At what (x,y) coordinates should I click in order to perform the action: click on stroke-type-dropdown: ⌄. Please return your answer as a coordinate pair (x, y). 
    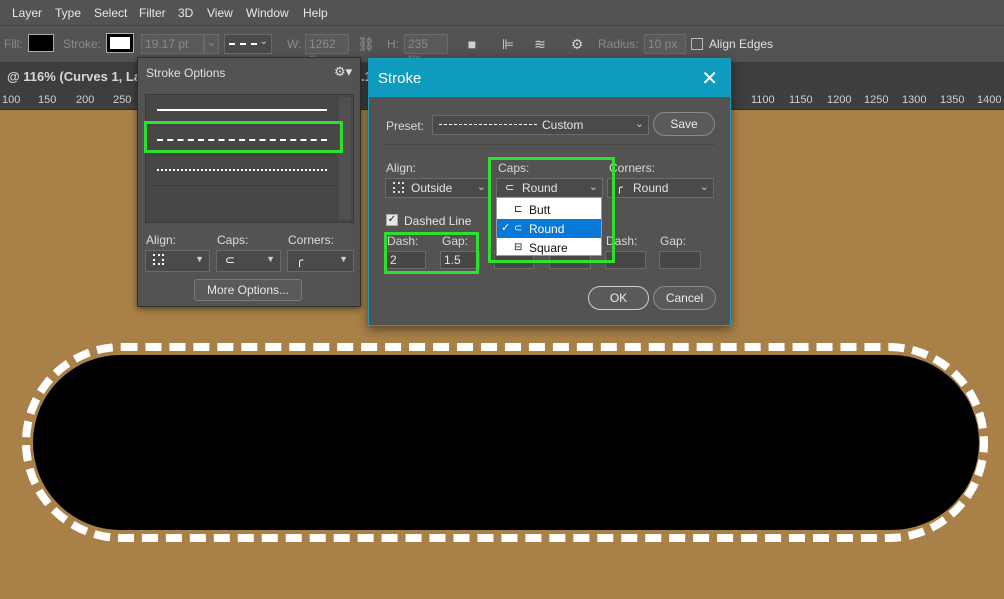
    Looking at the image, I should click on (248, 44).